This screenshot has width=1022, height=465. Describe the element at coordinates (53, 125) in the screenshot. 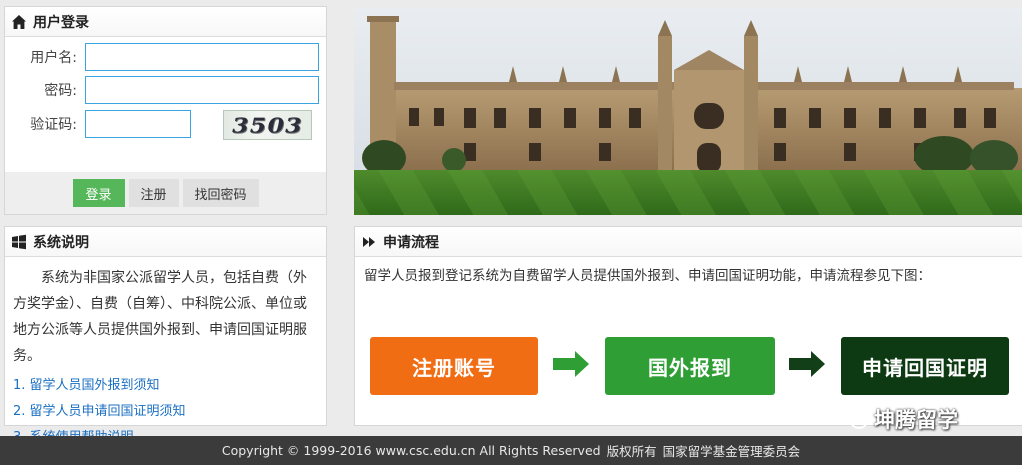

I see `captcha-label: 验证码:` at that location.